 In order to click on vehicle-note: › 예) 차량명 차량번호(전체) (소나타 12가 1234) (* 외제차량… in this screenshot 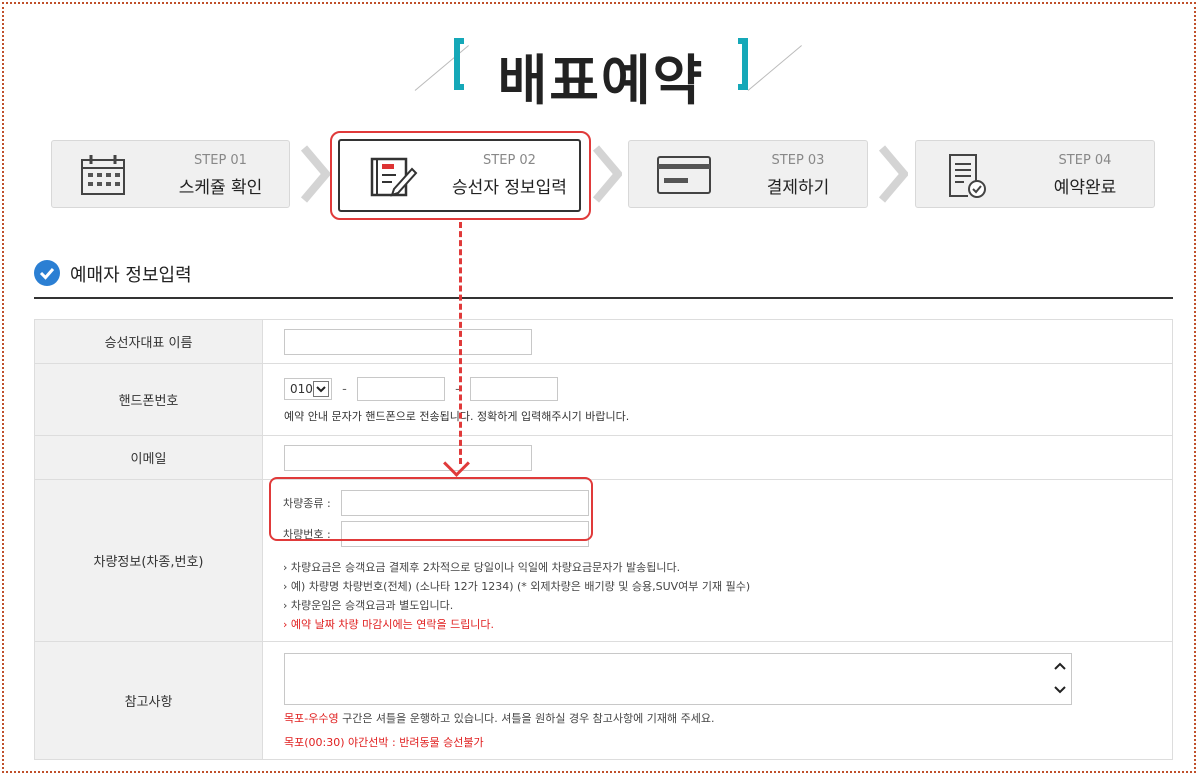, I will do `click(517, 586)`.